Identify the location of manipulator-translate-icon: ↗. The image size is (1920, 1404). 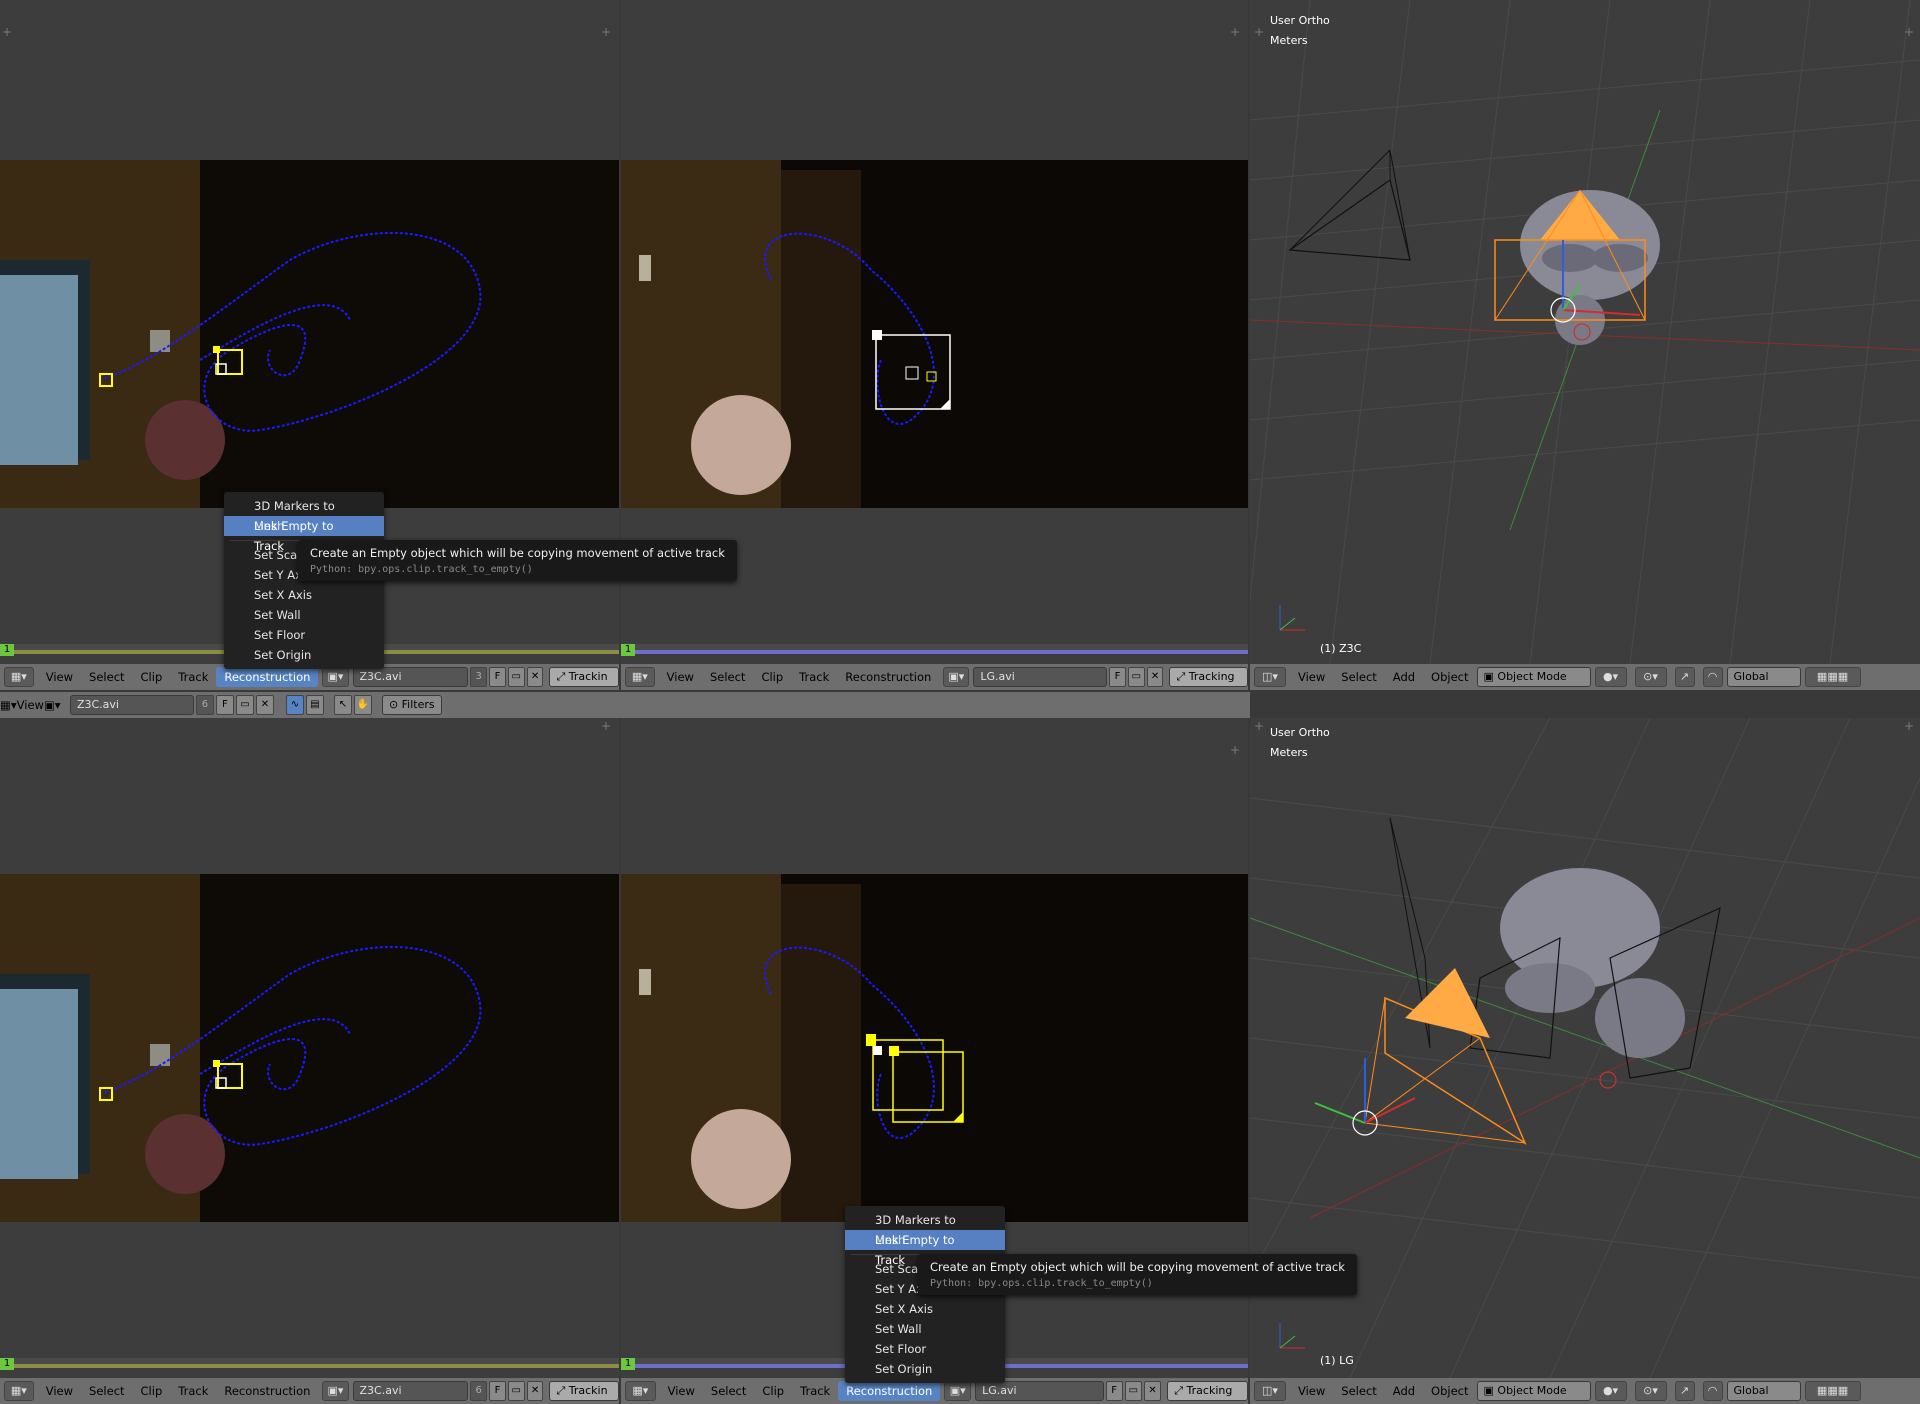
(1684, 677).